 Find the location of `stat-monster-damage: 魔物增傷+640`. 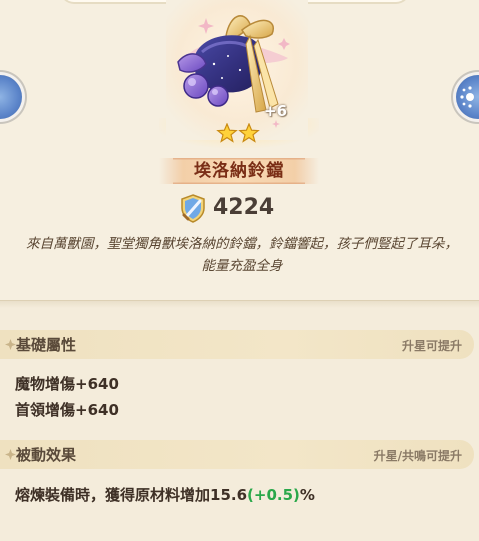

stat-monster-damage: 魔物增傷+640 is located at coordinates (67, 384).